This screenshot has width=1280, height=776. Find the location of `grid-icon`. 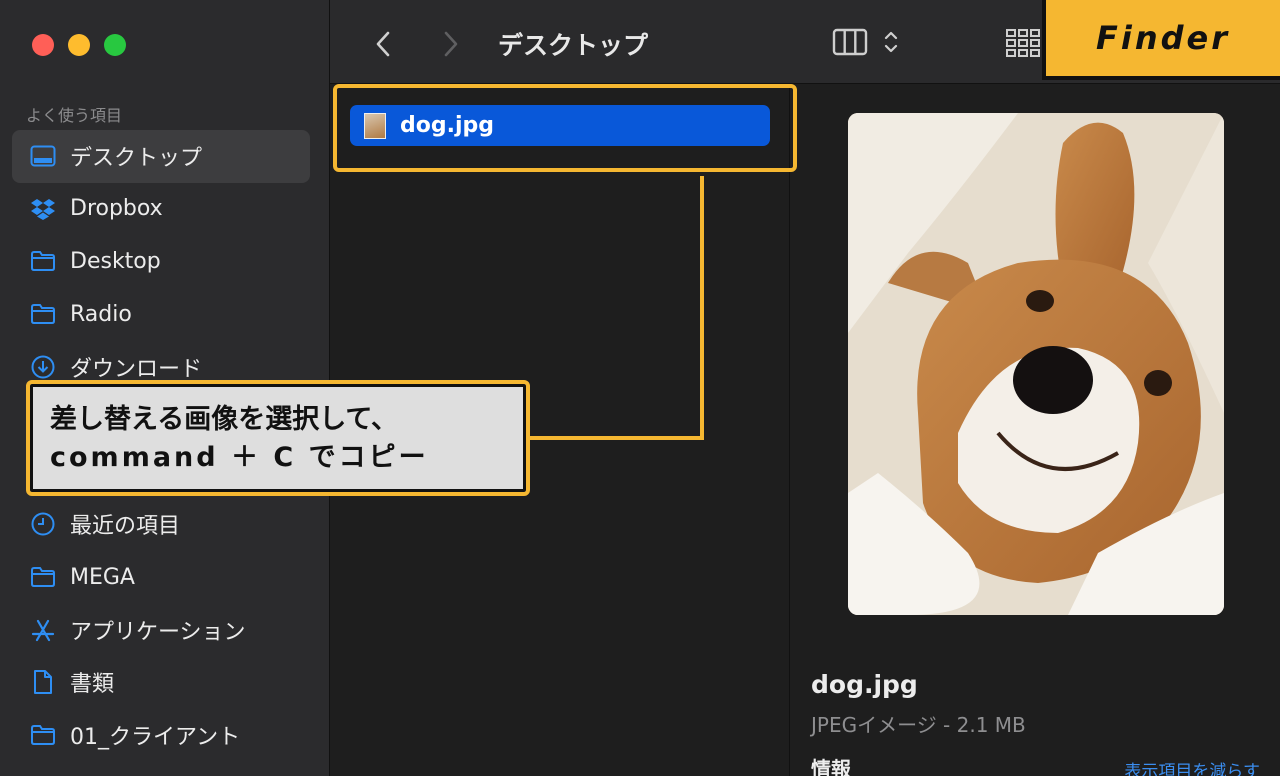

grid-icon is located at coordinates (1023, 43).